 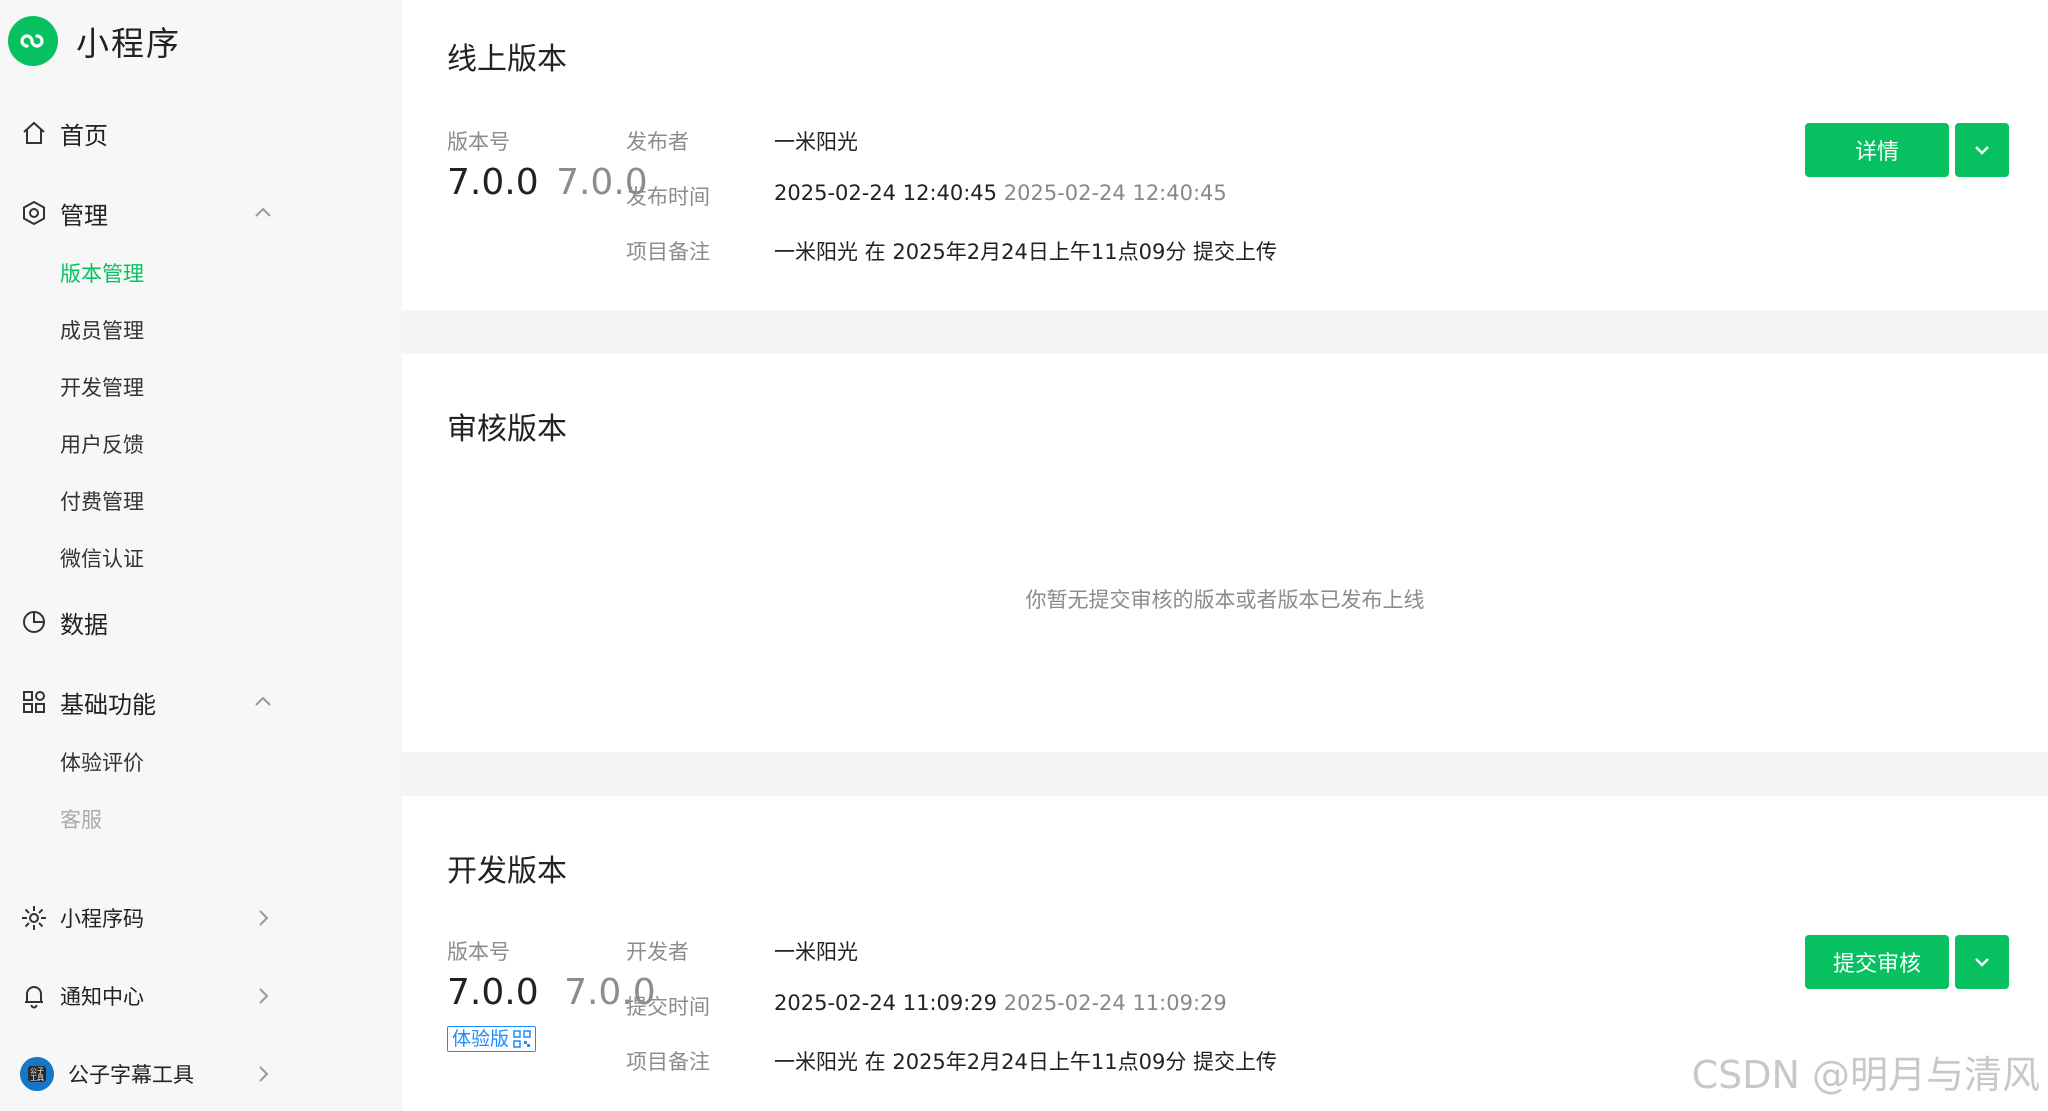 I want to click on publish-time-label: 发布时间, so click(x=668, y=197).